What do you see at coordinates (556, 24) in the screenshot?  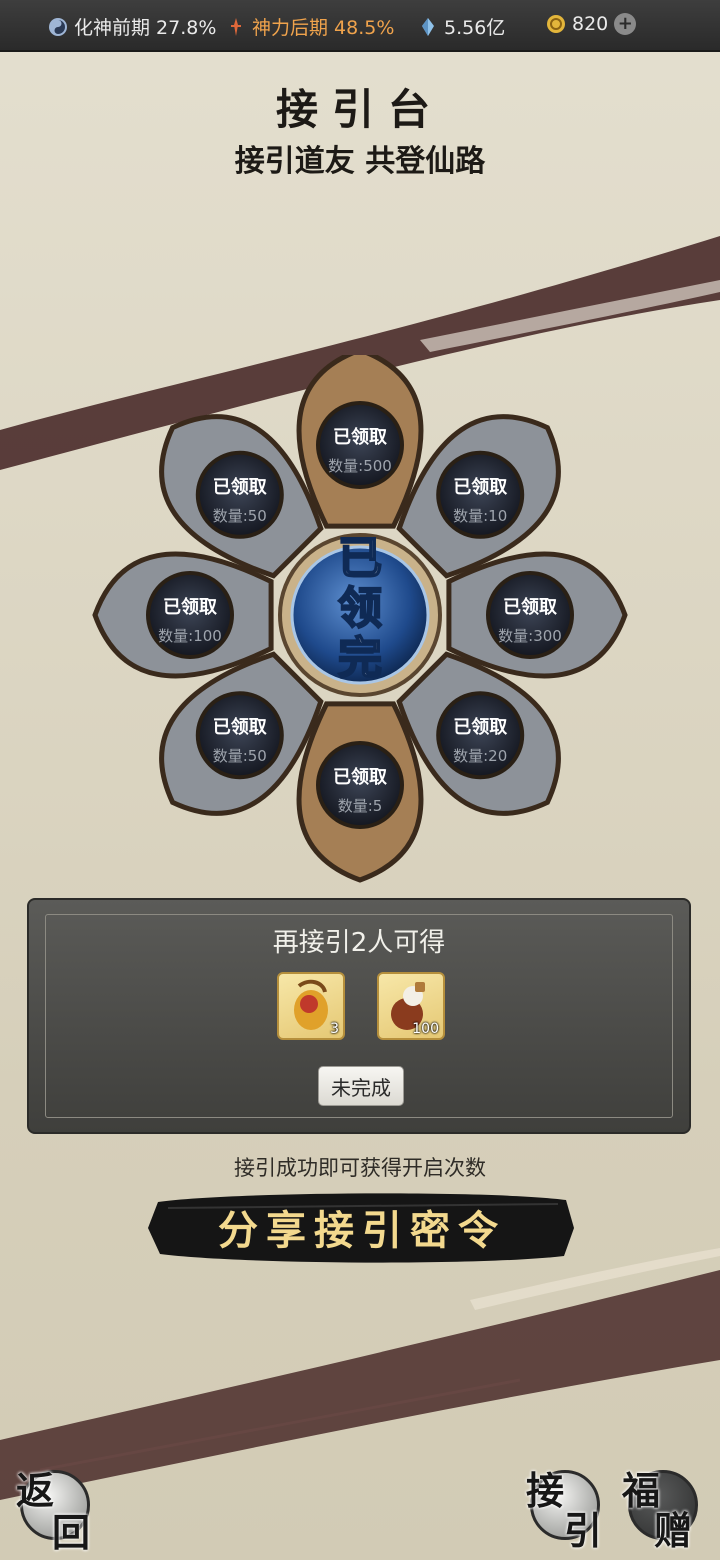 I see `gold-coin-icon` at bounding box center [556, 24].